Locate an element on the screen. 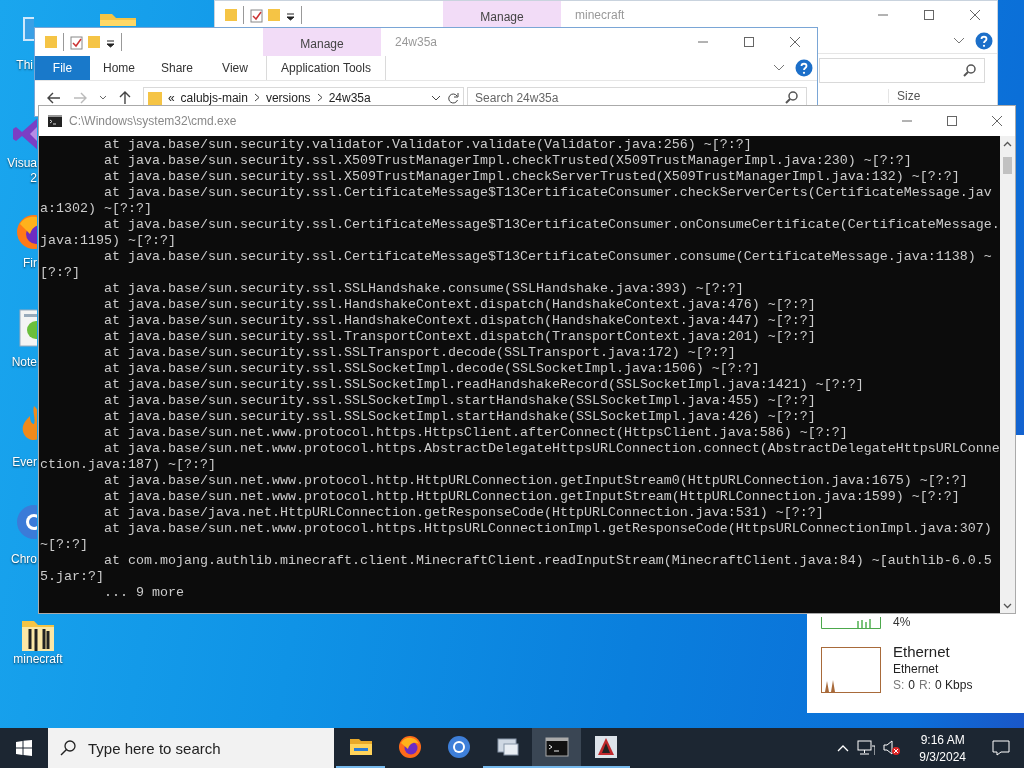 Image resolution: width=1024 pixels, height=768 pixels. console-line: at java.base/sun.net.www.protocol.http.HttpURLConnection.getInputStream0(HttpURLConnection.java:1675) ~[?:?] is located at coordinates (536, 481).